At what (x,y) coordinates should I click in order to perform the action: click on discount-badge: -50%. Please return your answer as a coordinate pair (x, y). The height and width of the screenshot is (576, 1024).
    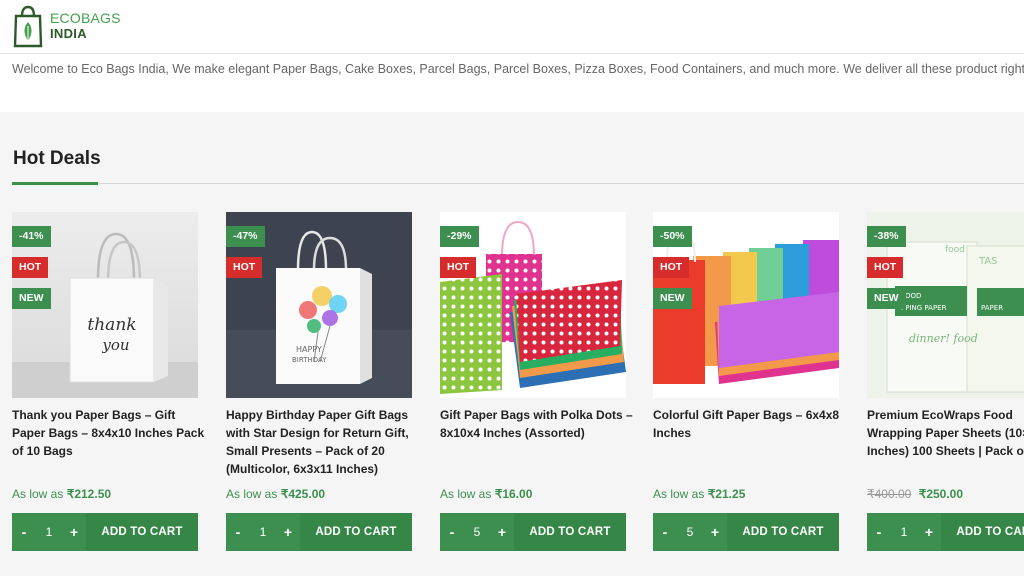
    Looking at the image, I should click on (672, 236).